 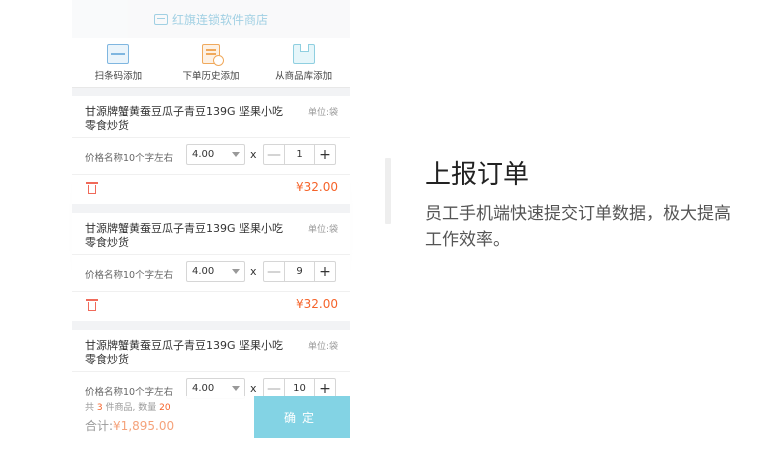 I want to click on summary-middle: 件商品, 数量, so click(x=131, y=408).